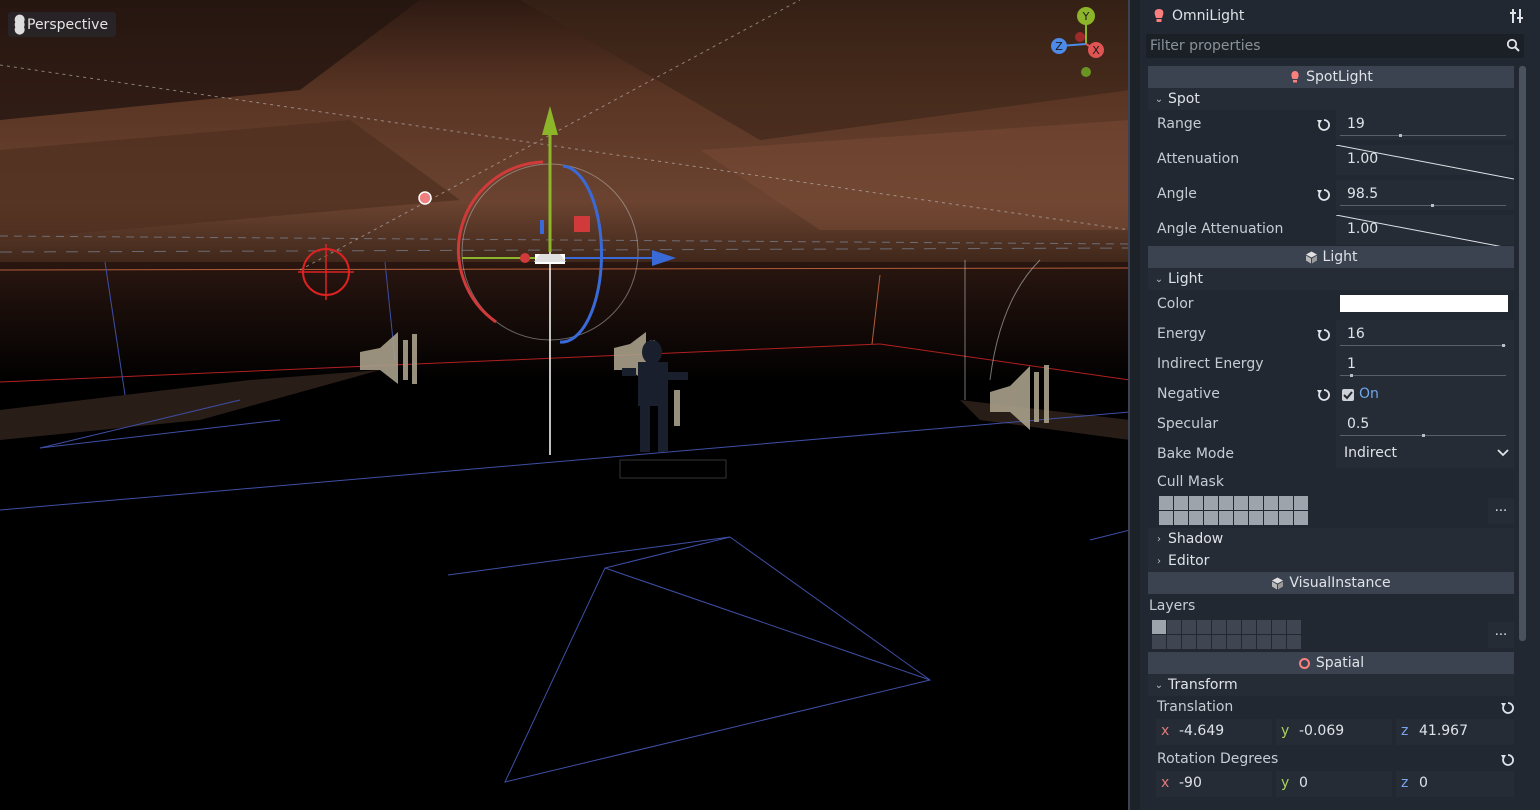 The height and width of the screenshot is (810, 1540). I want to click on spatial-node-icon, so click(1304, 663).